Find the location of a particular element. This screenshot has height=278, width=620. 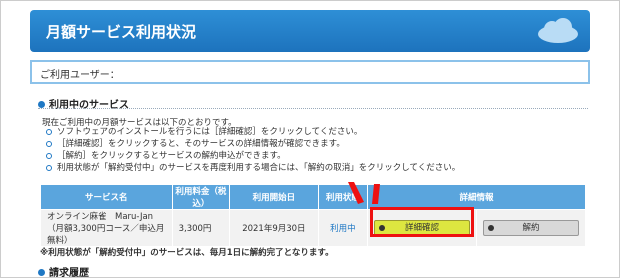

user-box: ご利用ユーザー： is located at coordinates (310, 72).